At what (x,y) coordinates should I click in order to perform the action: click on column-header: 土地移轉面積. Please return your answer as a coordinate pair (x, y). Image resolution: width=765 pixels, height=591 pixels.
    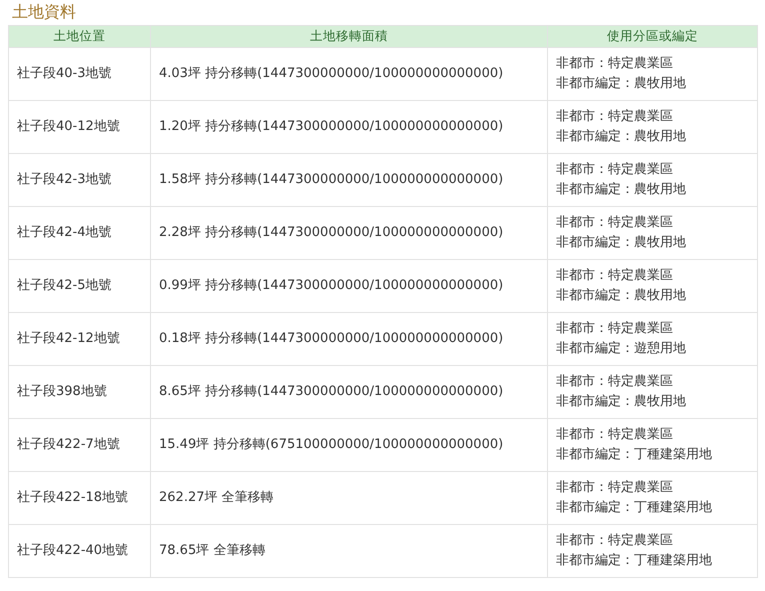
    Looking at the image, I should click on (349, 35).